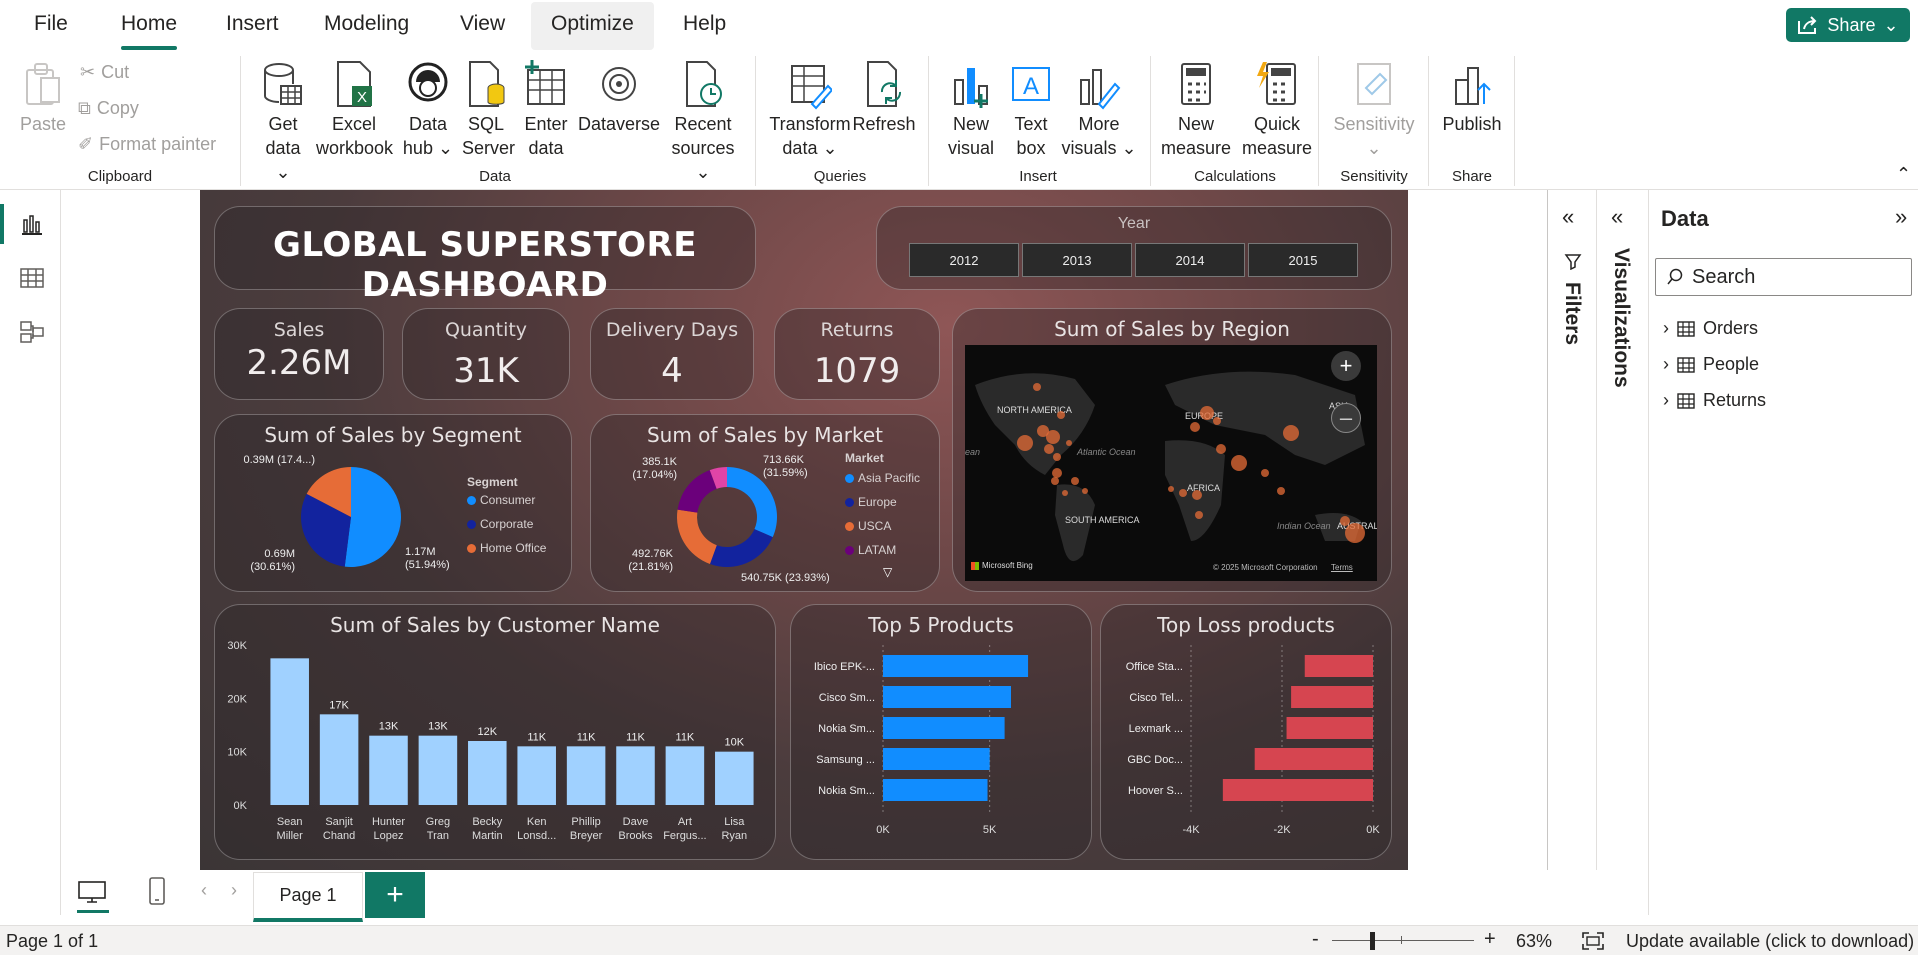 The height and width of the screenshot is (955, 1918). What do you see at coordinates (1472, 98) in the screenshot?
I see `publish-button: Publish` at bounding box center [1472, 98].